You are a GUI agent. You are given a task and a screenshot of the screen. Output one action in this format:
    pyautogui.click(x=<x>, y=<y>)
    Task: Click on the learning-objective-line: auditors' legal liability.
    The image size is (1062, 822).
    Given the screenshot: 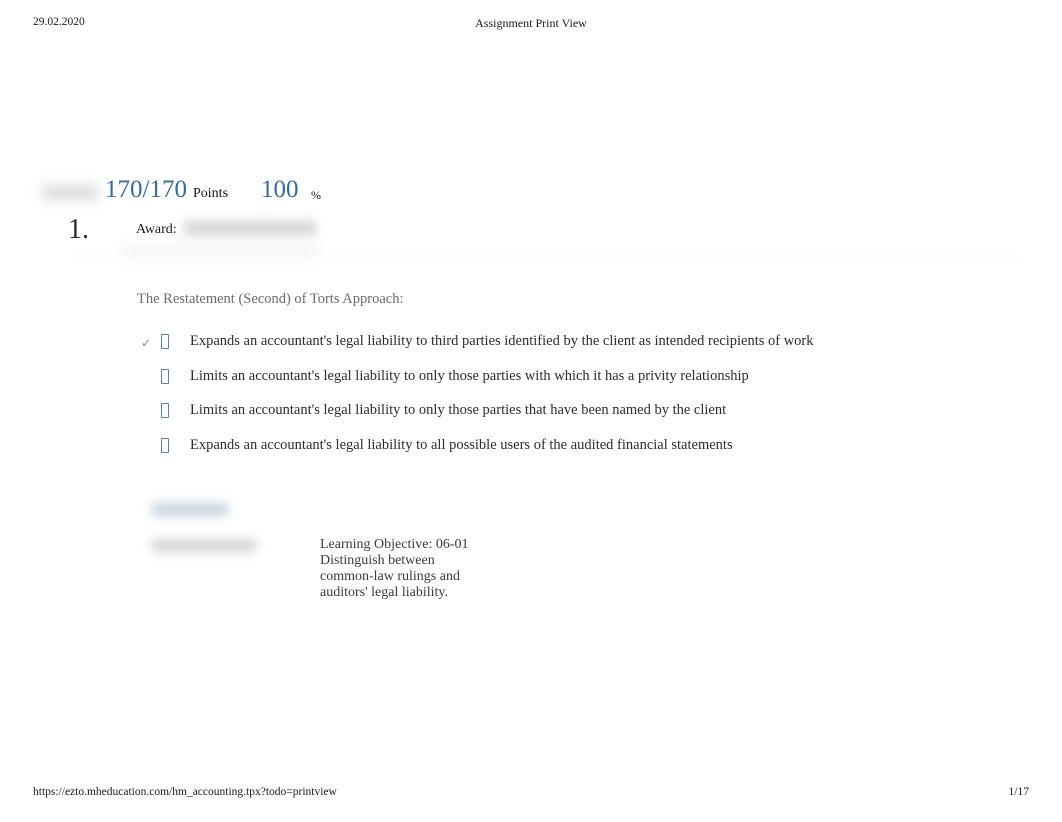 What is the action you would take?
    pyautogui.click(x=384, y=592)
    